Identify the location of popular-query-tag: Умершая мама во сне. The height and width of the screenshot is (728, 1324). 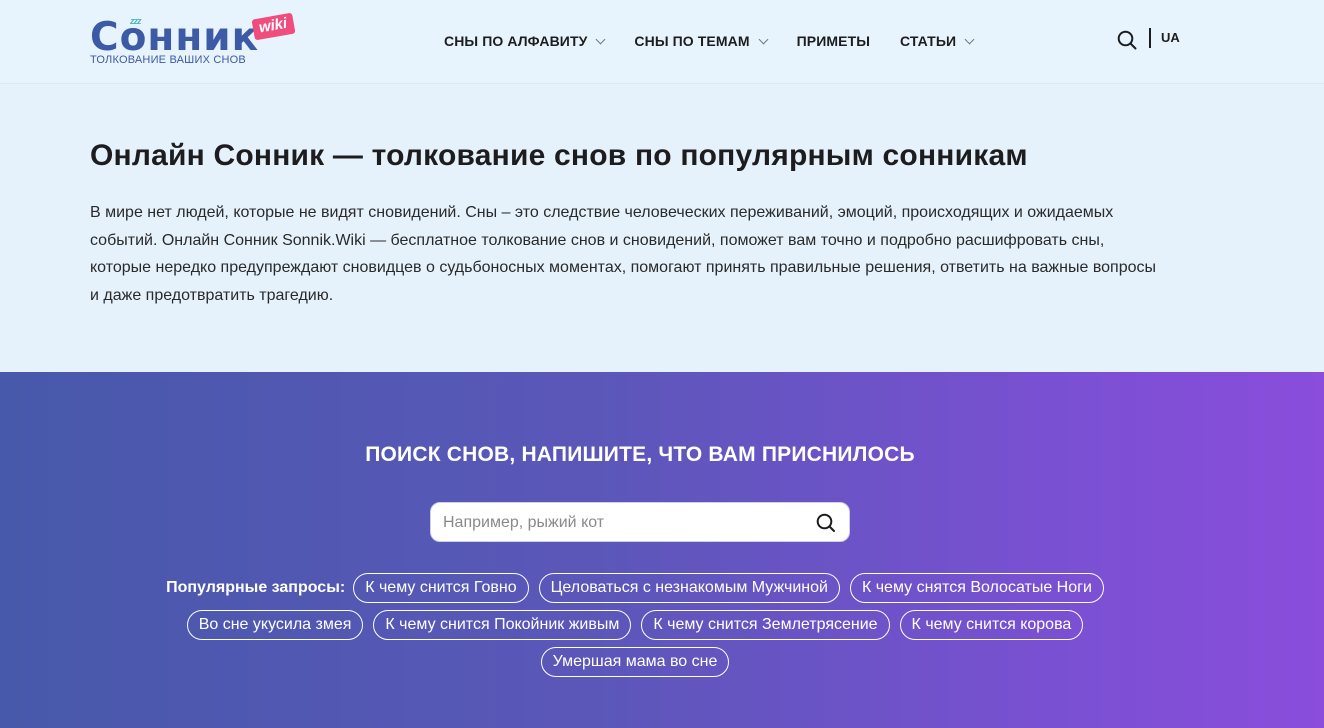
(635, 662).